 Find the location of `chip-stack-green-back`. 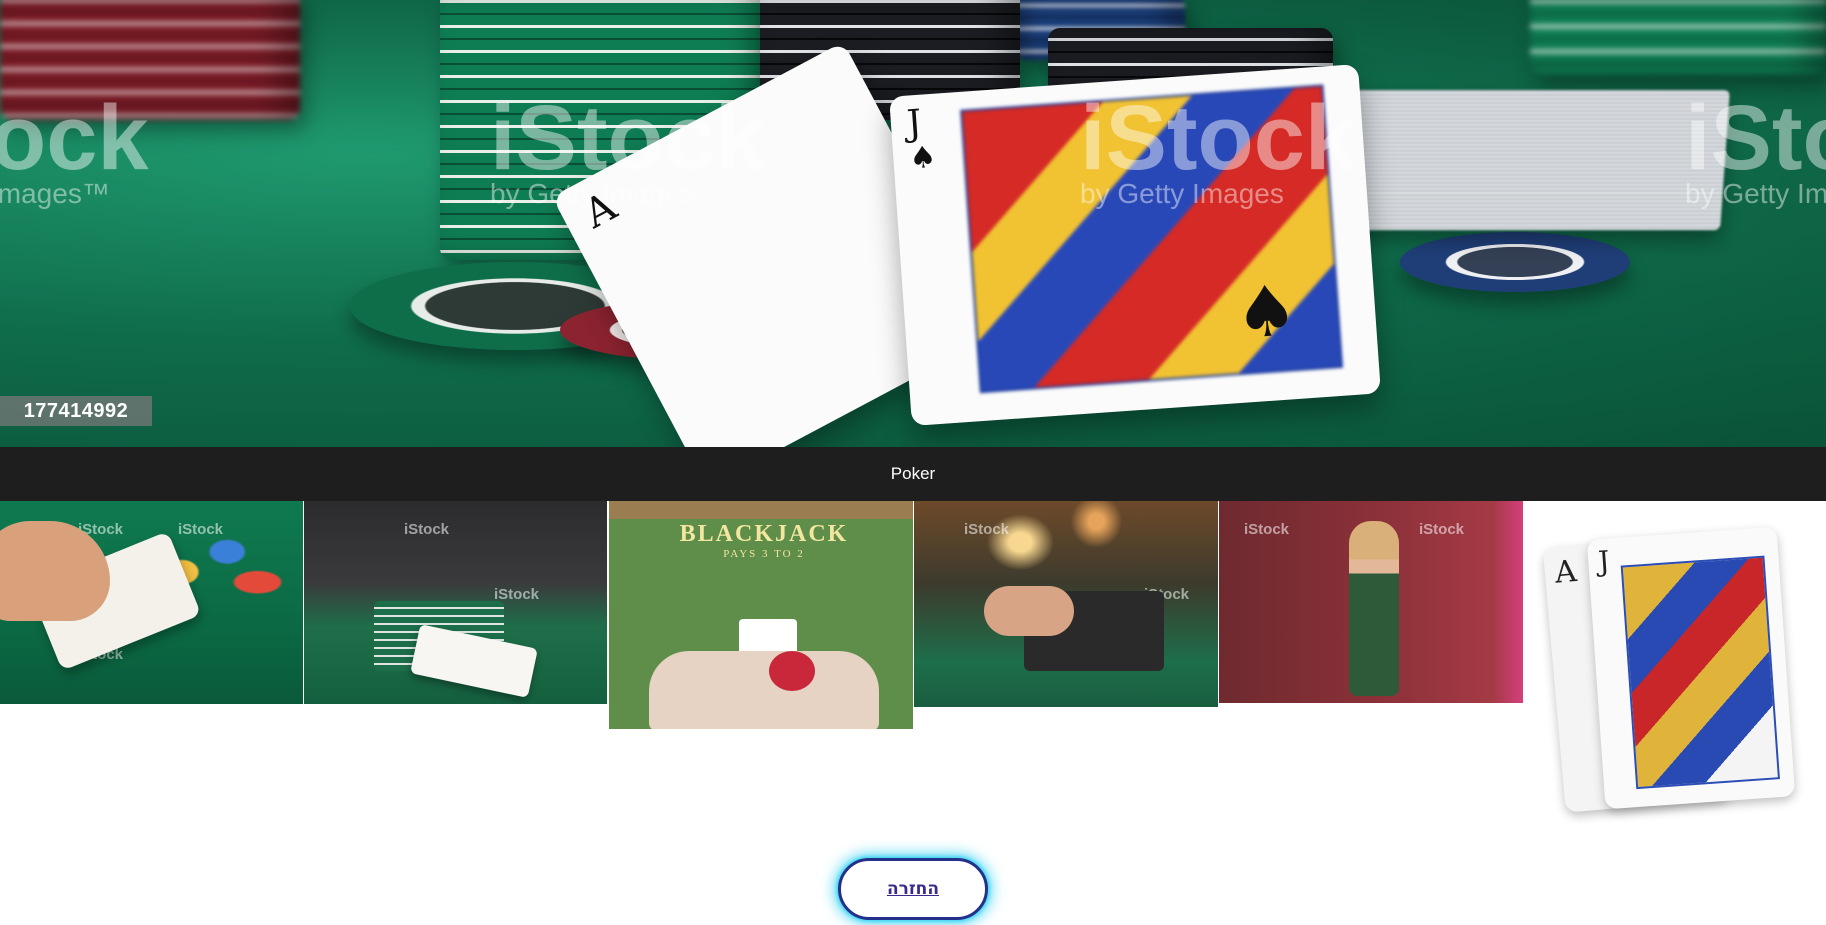

chip-stack-green-back is located at coordinates (1678, 37).